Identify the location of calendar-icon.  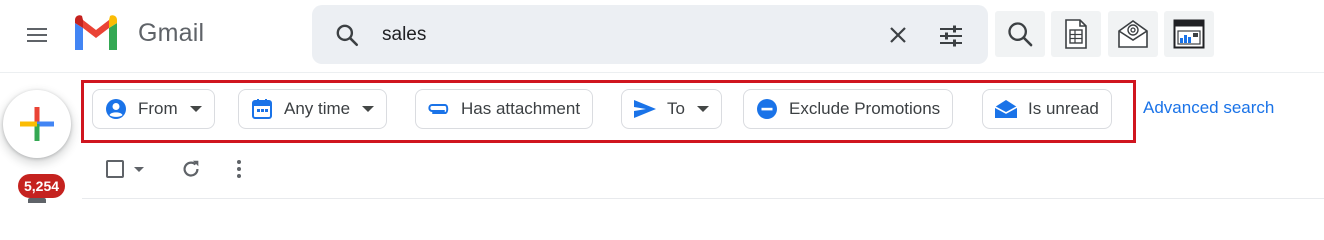
(262, 109).